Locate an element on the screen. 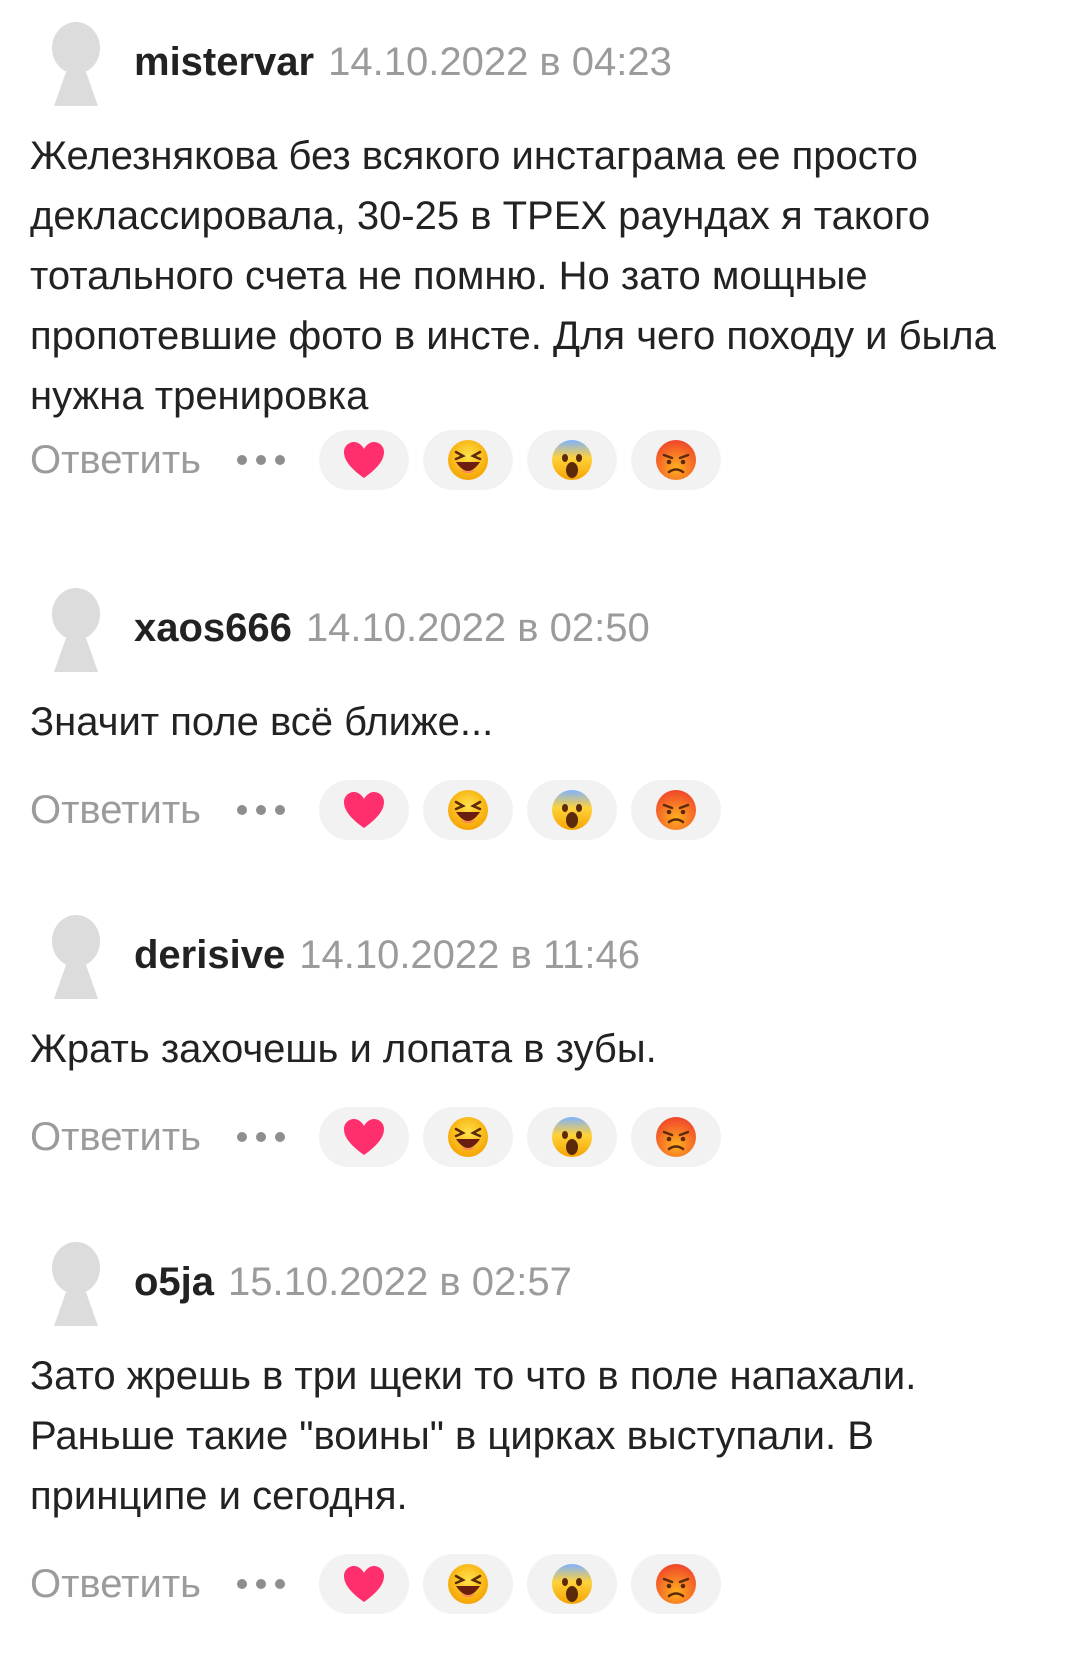 This screenshot has width=1080, height=1666. comment-author: mistervar is located at coordinates (224, 62).